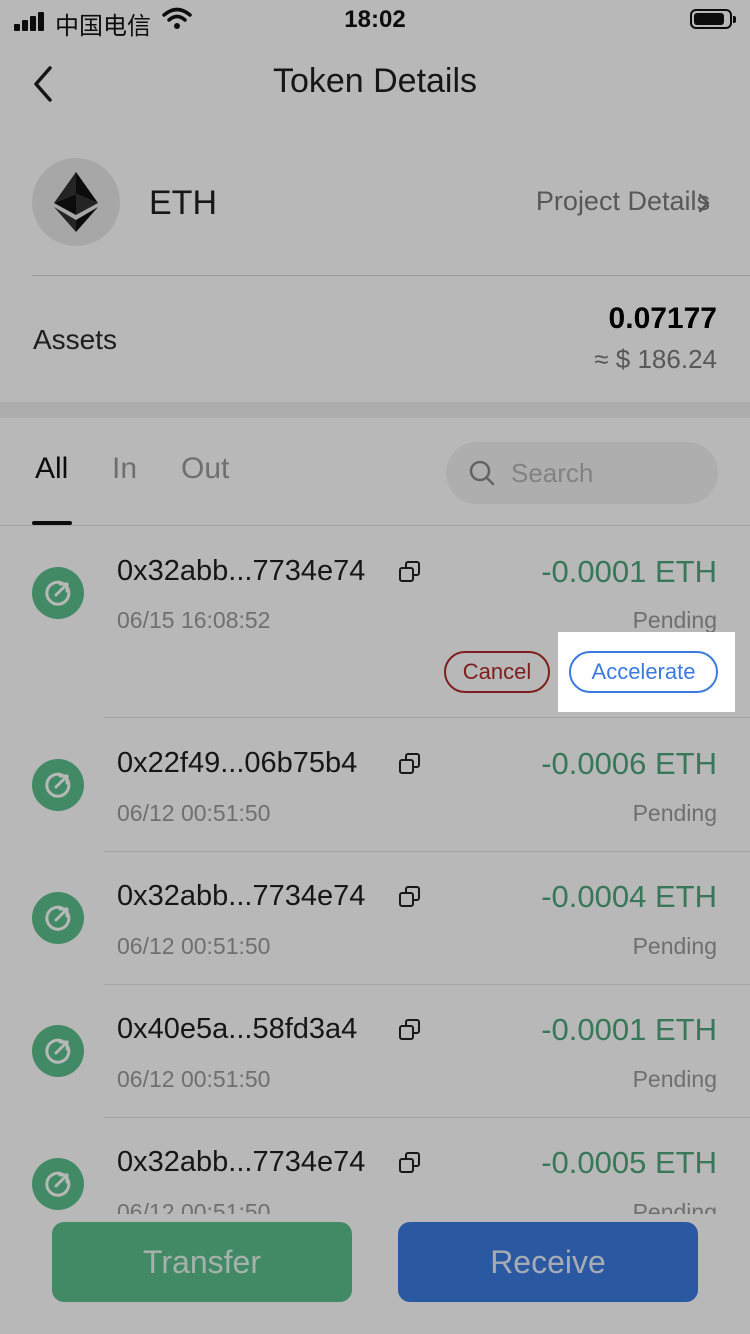 The height and width of the screenshot is (1334, 750). Describe the element at coordinates (629, 763) in the screenshot. I see `tx-amount: -0.0006 ETH` at that location.